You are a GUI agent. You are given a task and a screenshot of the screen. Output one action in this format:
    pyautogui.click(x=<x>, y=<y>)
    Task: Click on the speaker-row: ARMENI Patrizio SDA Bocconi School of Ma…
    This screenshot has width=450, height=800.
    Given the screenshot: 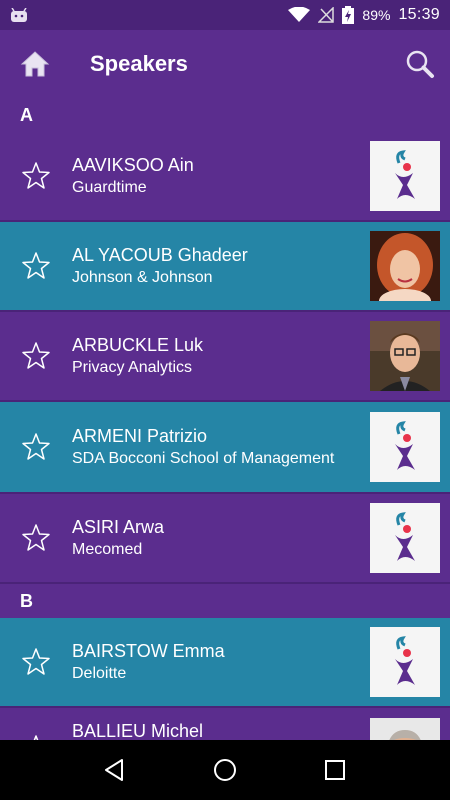 What is the action you would take?
    pyautogui.click(x=225, y=448)
    